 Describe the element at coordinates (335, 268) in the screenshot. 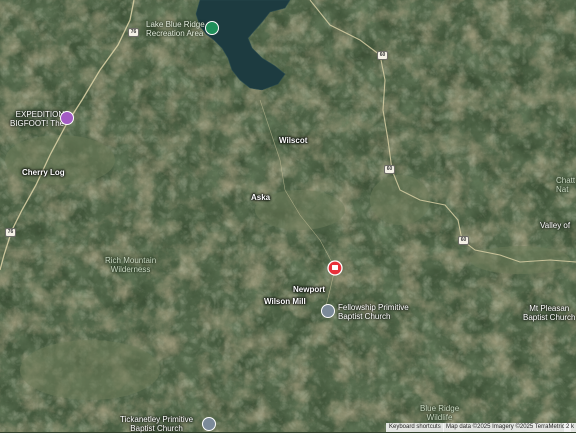

I see `selected-location-pin` at that location.